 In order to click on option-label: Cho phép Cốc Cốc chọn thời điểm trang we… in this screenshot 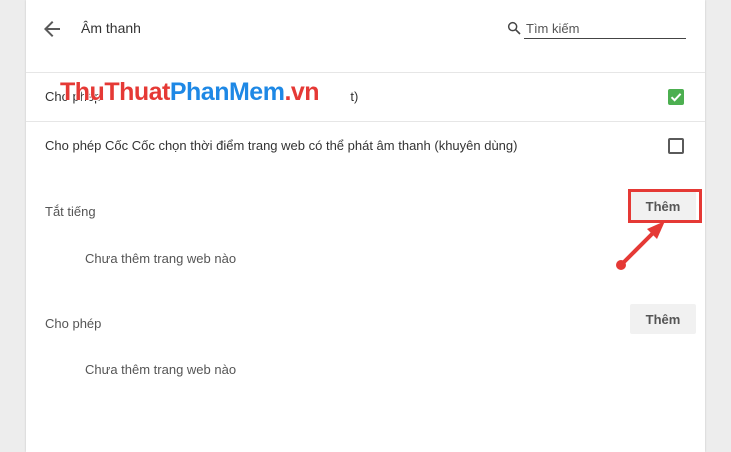, I will do `click(281, 145)`.